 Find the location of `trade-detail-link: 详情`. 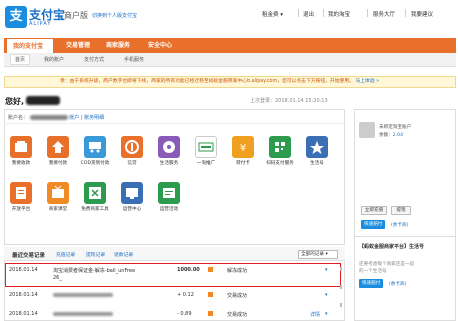

trade-detail-link: 详情 is located at coordinates (315, 314).